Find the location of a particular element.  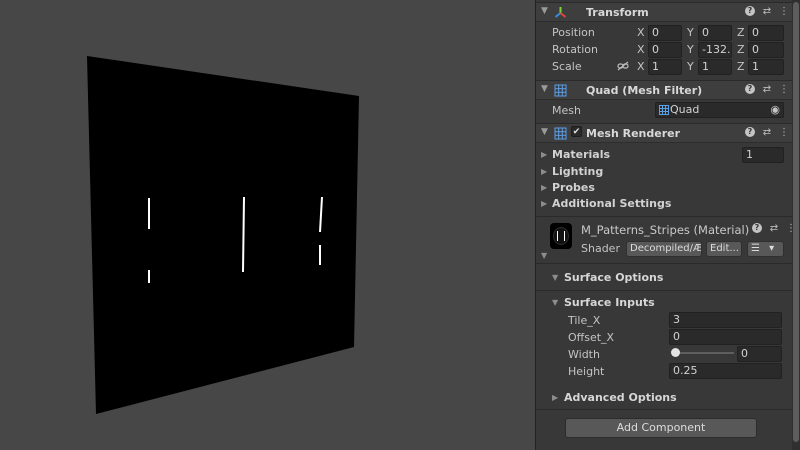

position-y-axis: Y is located at coordinates (690, 32).